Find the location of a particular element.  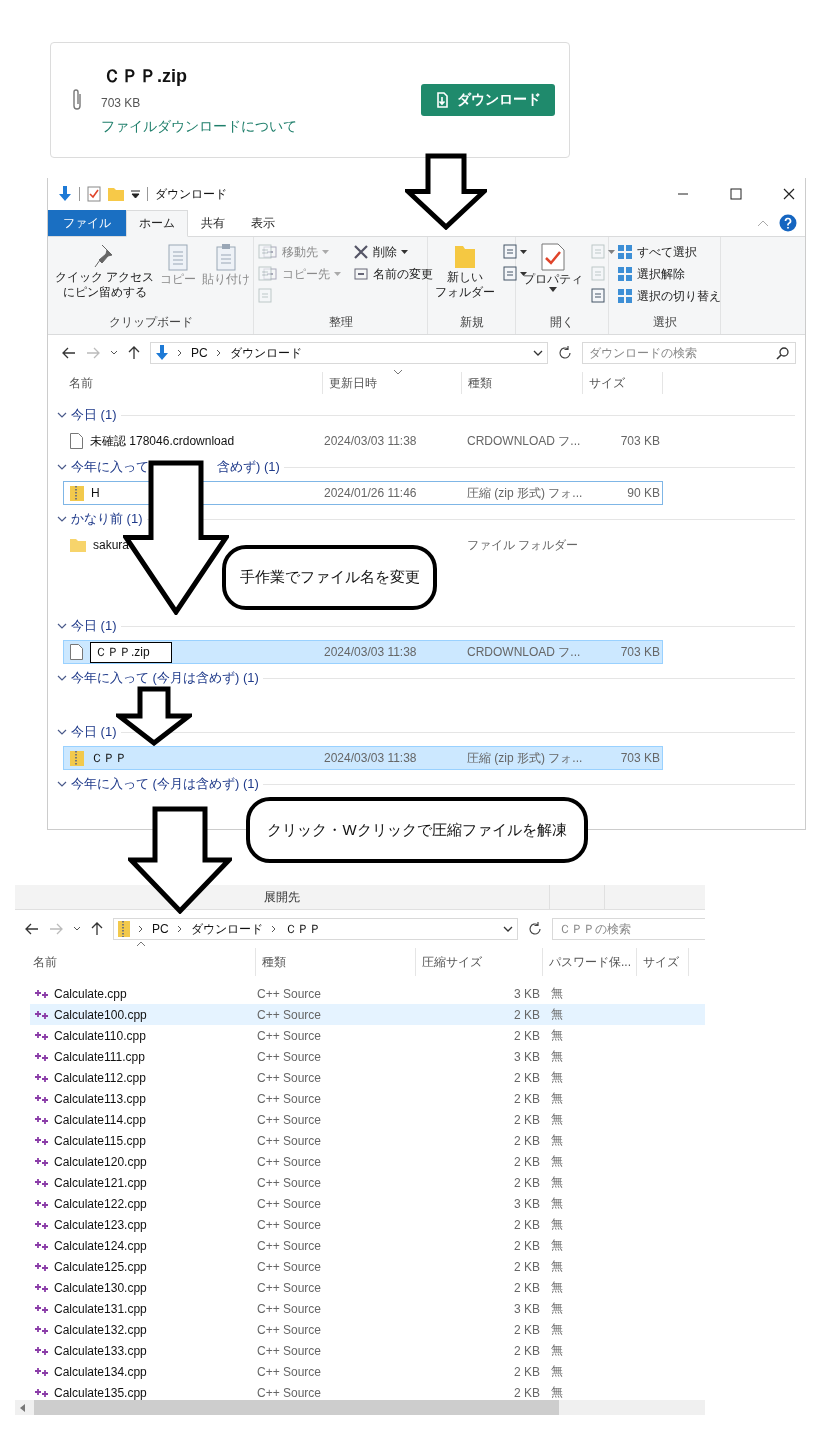

group-header: かなり前 (1) is located at coordinates (107, 519).